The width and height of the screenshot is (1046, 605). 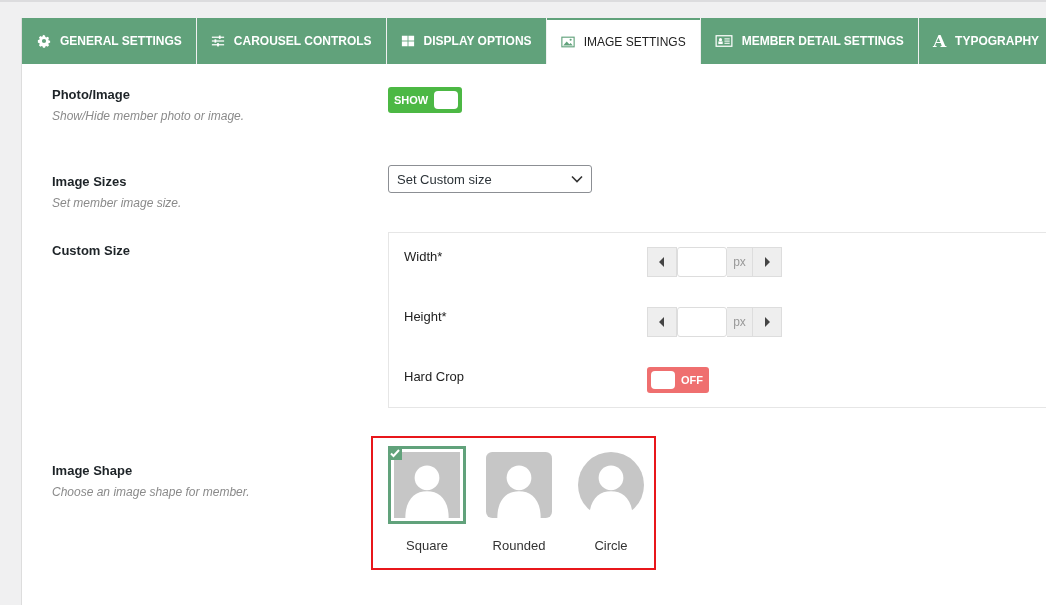 I want to click on shape-option: Circle, so click(x=611, y=499).